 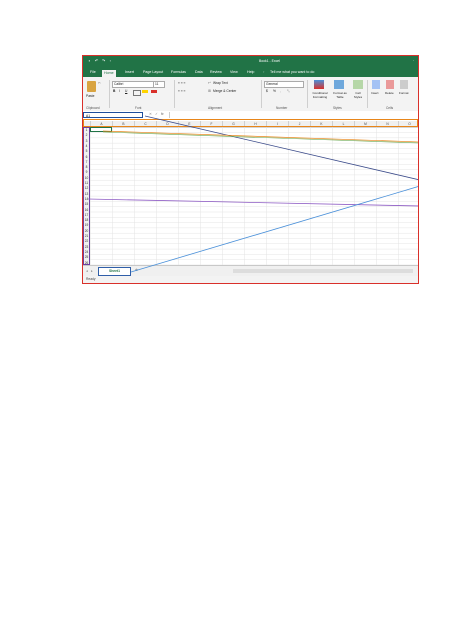 What do you see at coordinates (220, 83) in the screenshot?
I see `wrap-text-button: Wrap Text` at bounding box center [220, 83].